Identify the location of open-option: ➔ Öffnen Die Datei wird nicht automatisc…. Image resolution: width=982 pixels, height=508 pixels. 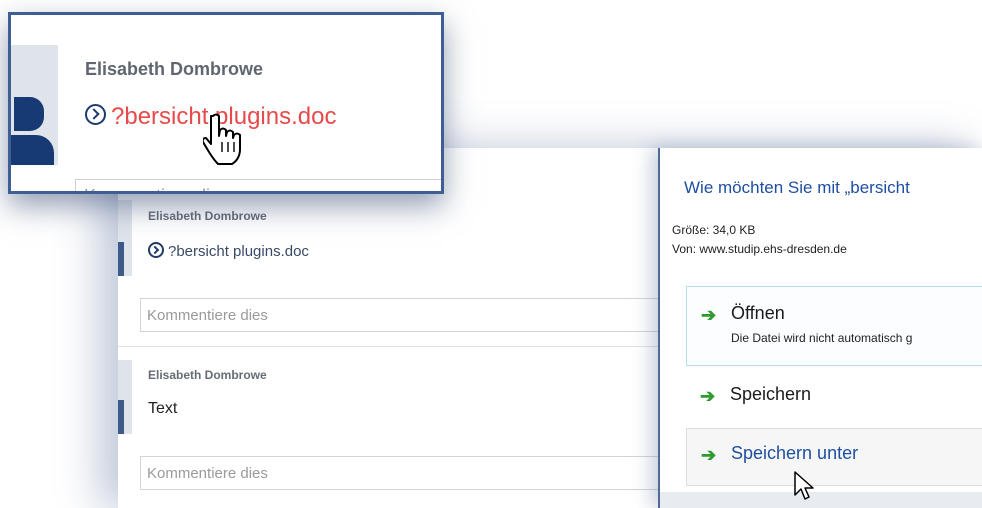
(834, 326).